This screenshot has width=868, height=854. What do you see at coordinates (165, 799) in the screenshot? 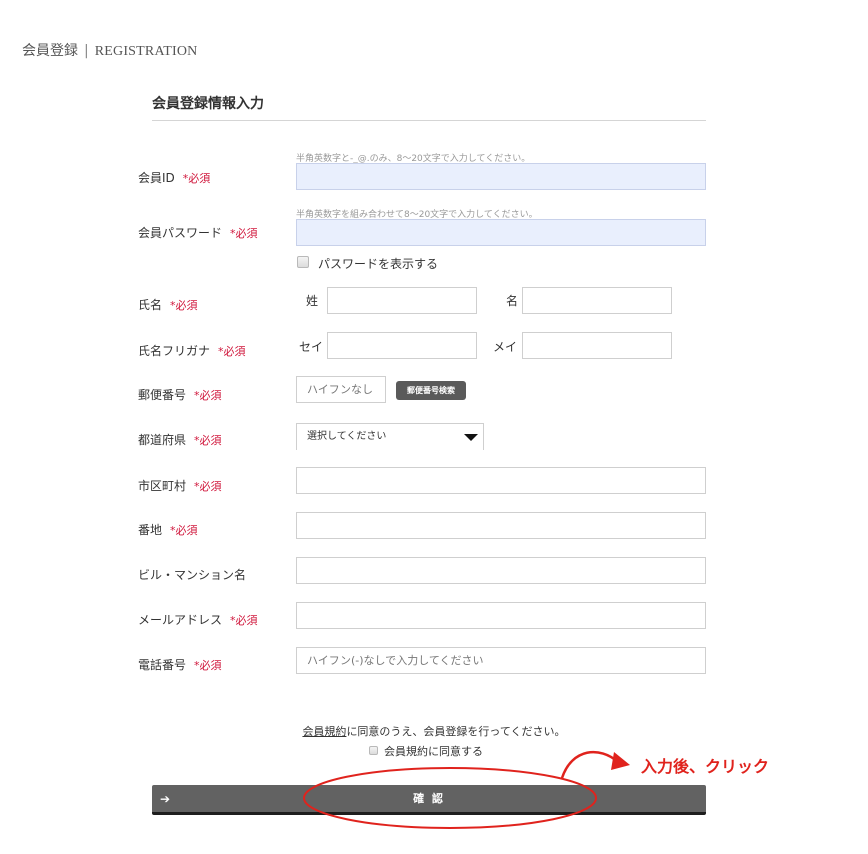
I see `arrow-right-icon: ➔` at bounding box center [165, 799].